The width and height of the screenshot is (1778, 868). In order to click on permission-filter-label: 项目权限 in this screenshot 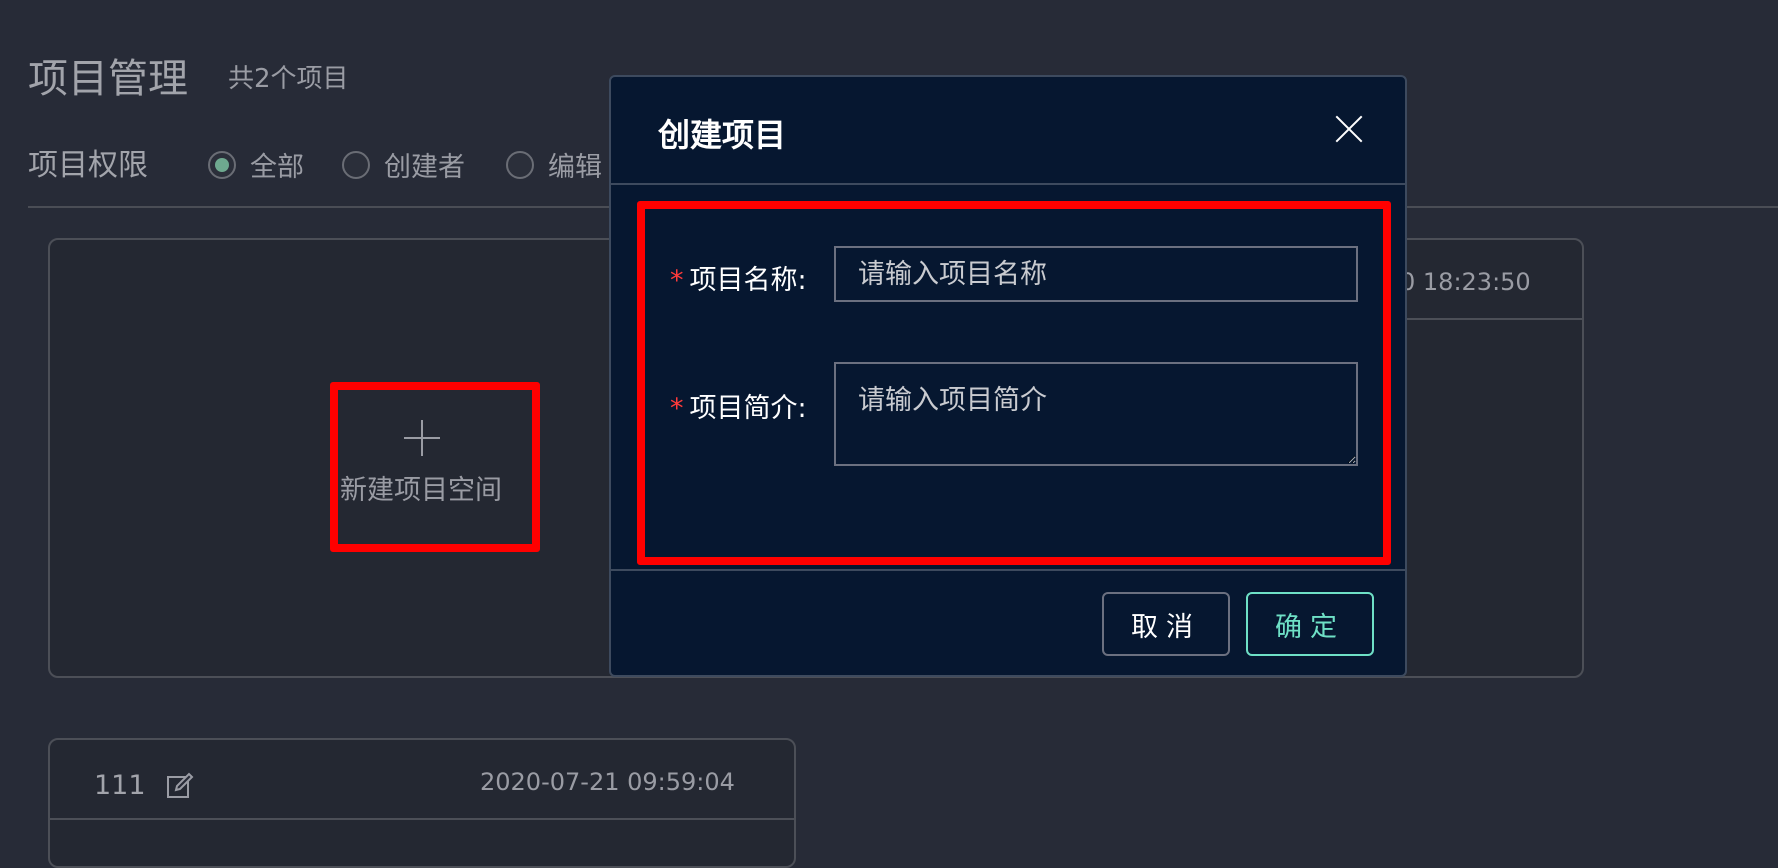, I will do `click(88, 165)`.